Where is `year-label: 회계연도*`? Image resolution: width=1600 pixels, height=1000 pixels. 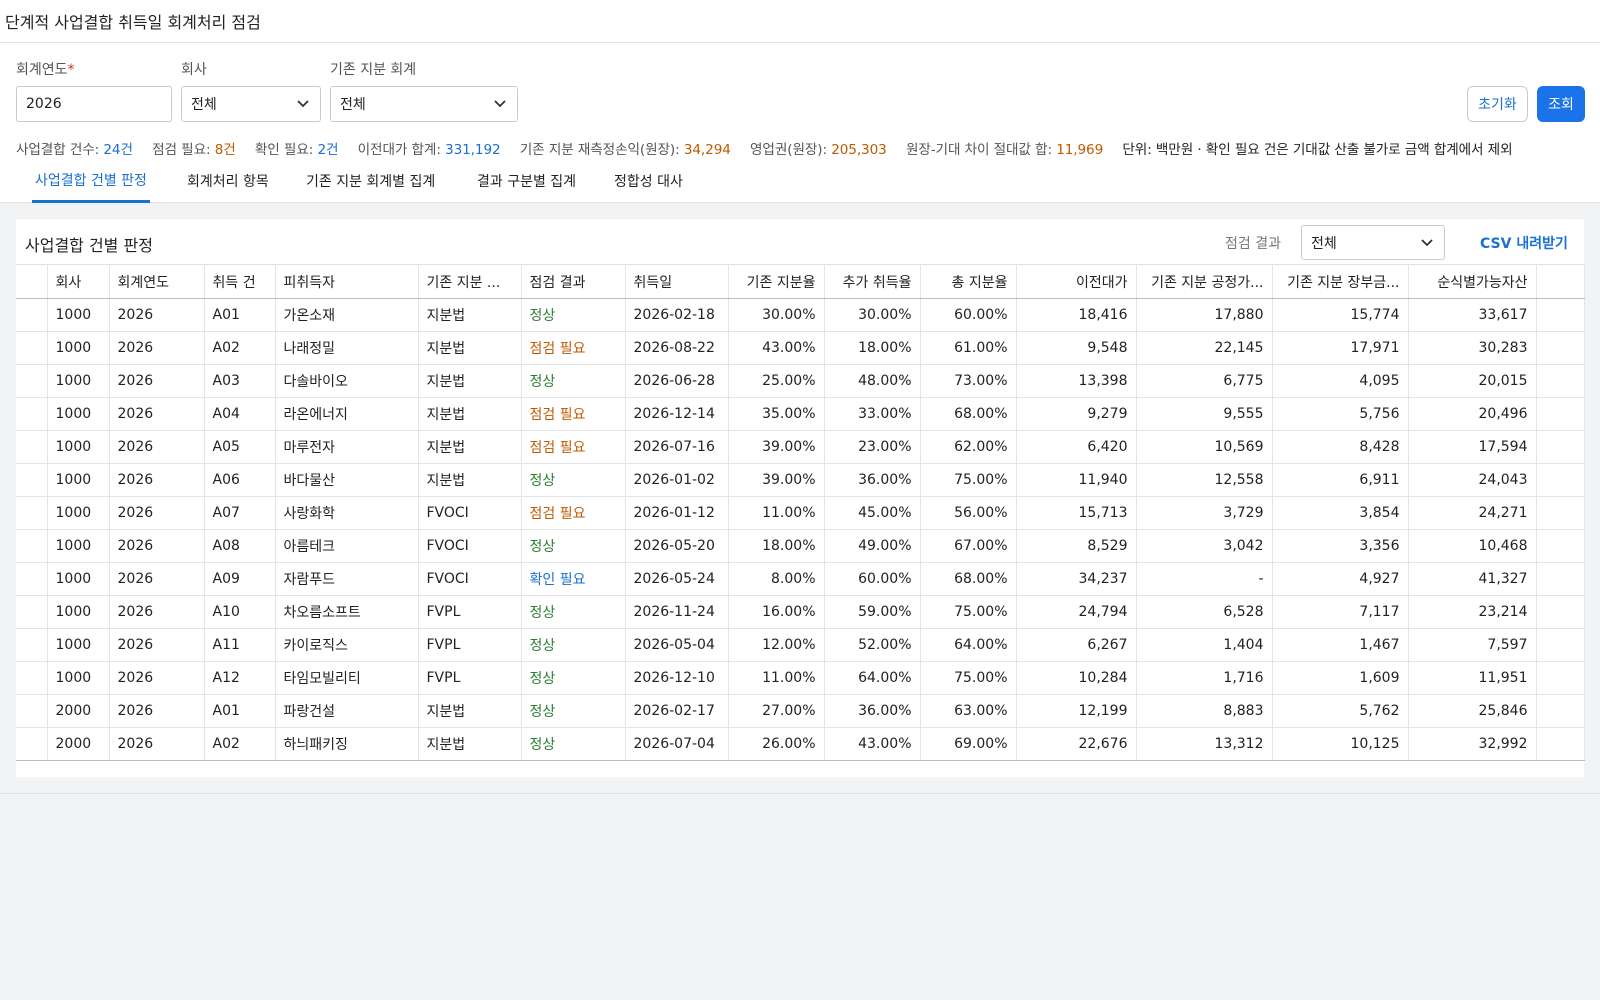
year-label: 회계연도* is located at coordinates (45, 69).